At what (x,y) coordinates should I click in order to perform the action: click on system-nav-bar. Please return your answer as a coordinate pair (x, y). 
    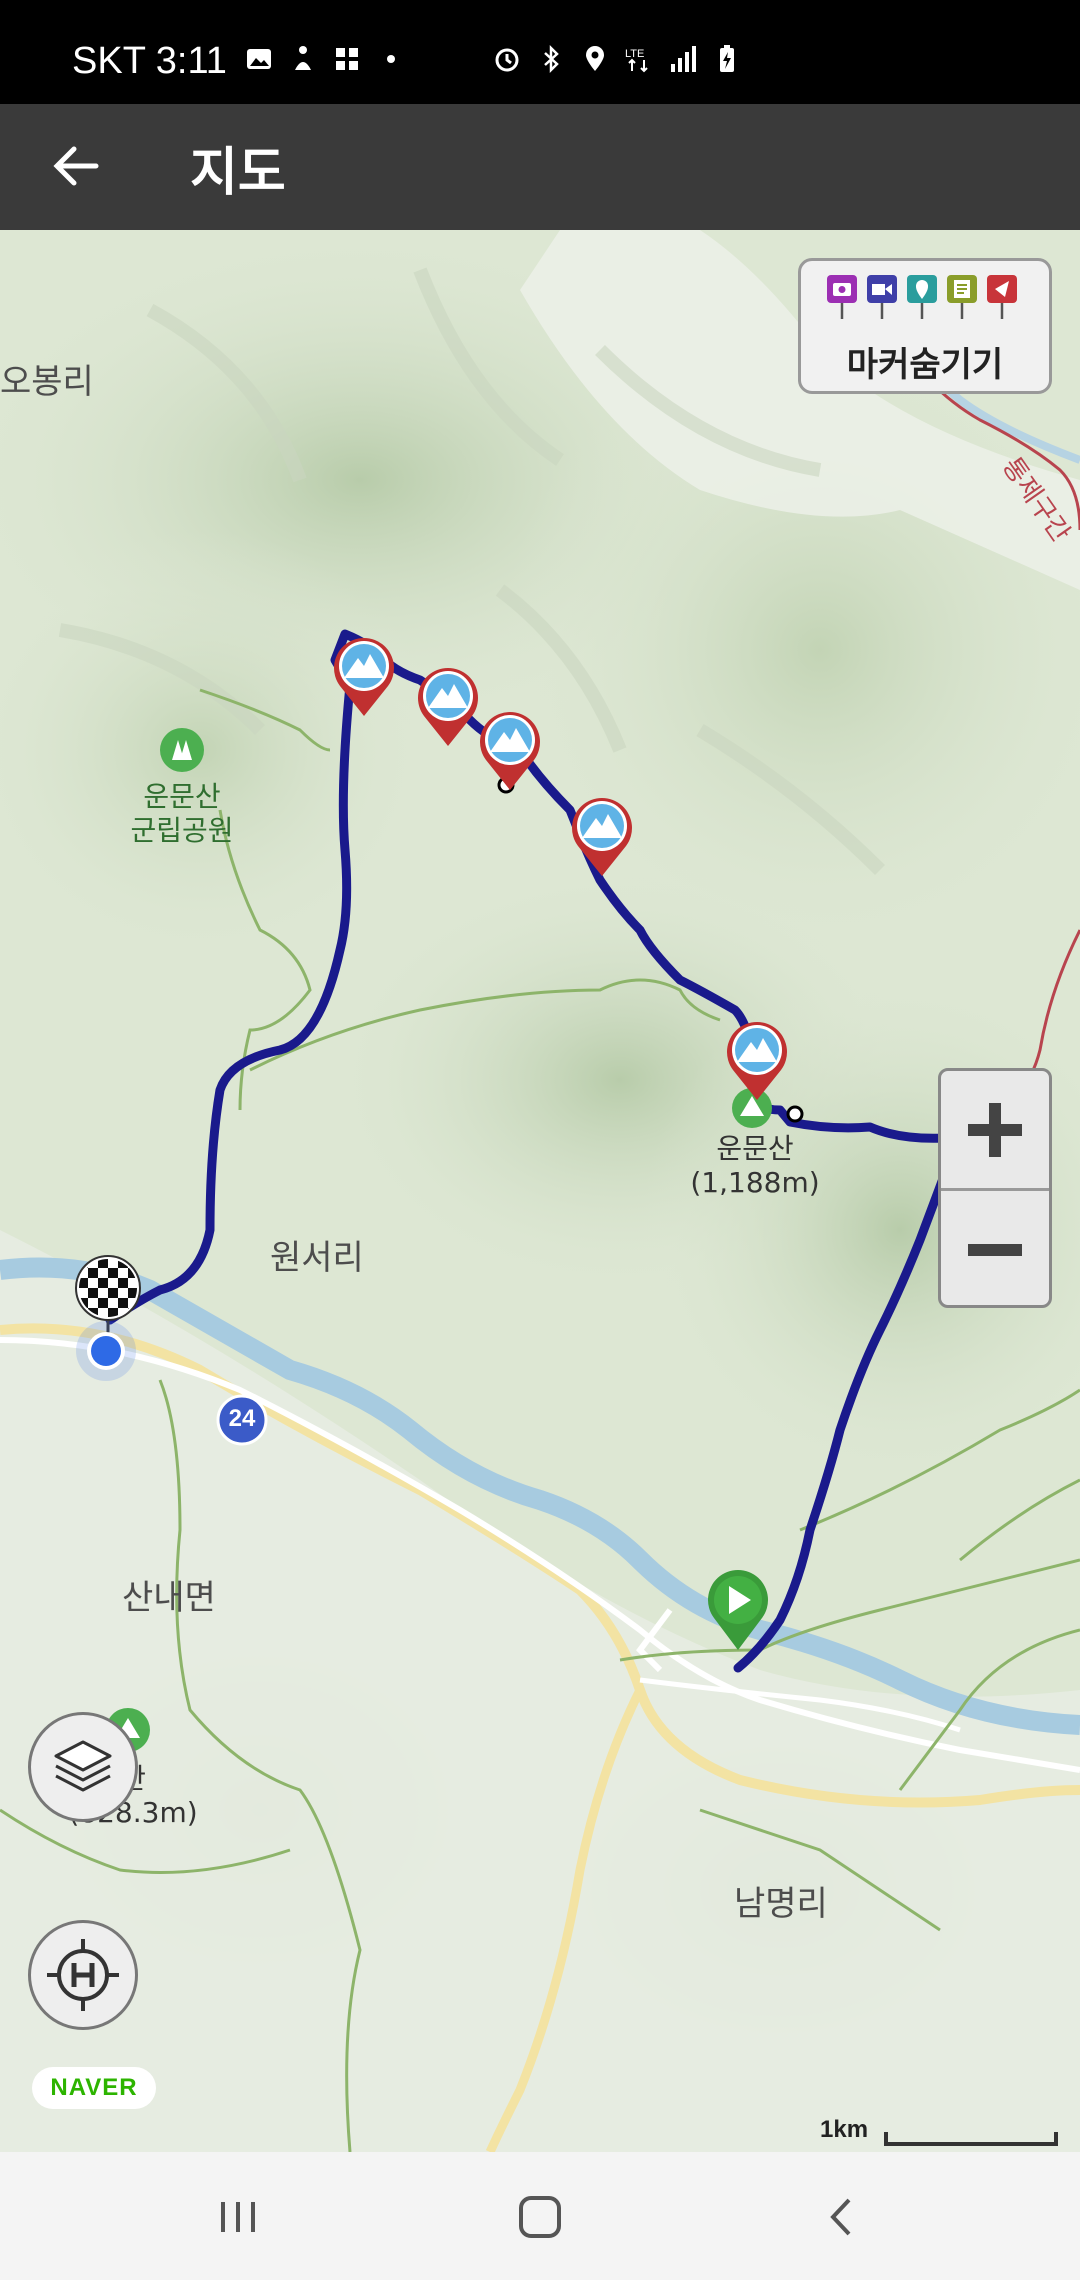
    Looking at the image, I should click on (540, 2216).